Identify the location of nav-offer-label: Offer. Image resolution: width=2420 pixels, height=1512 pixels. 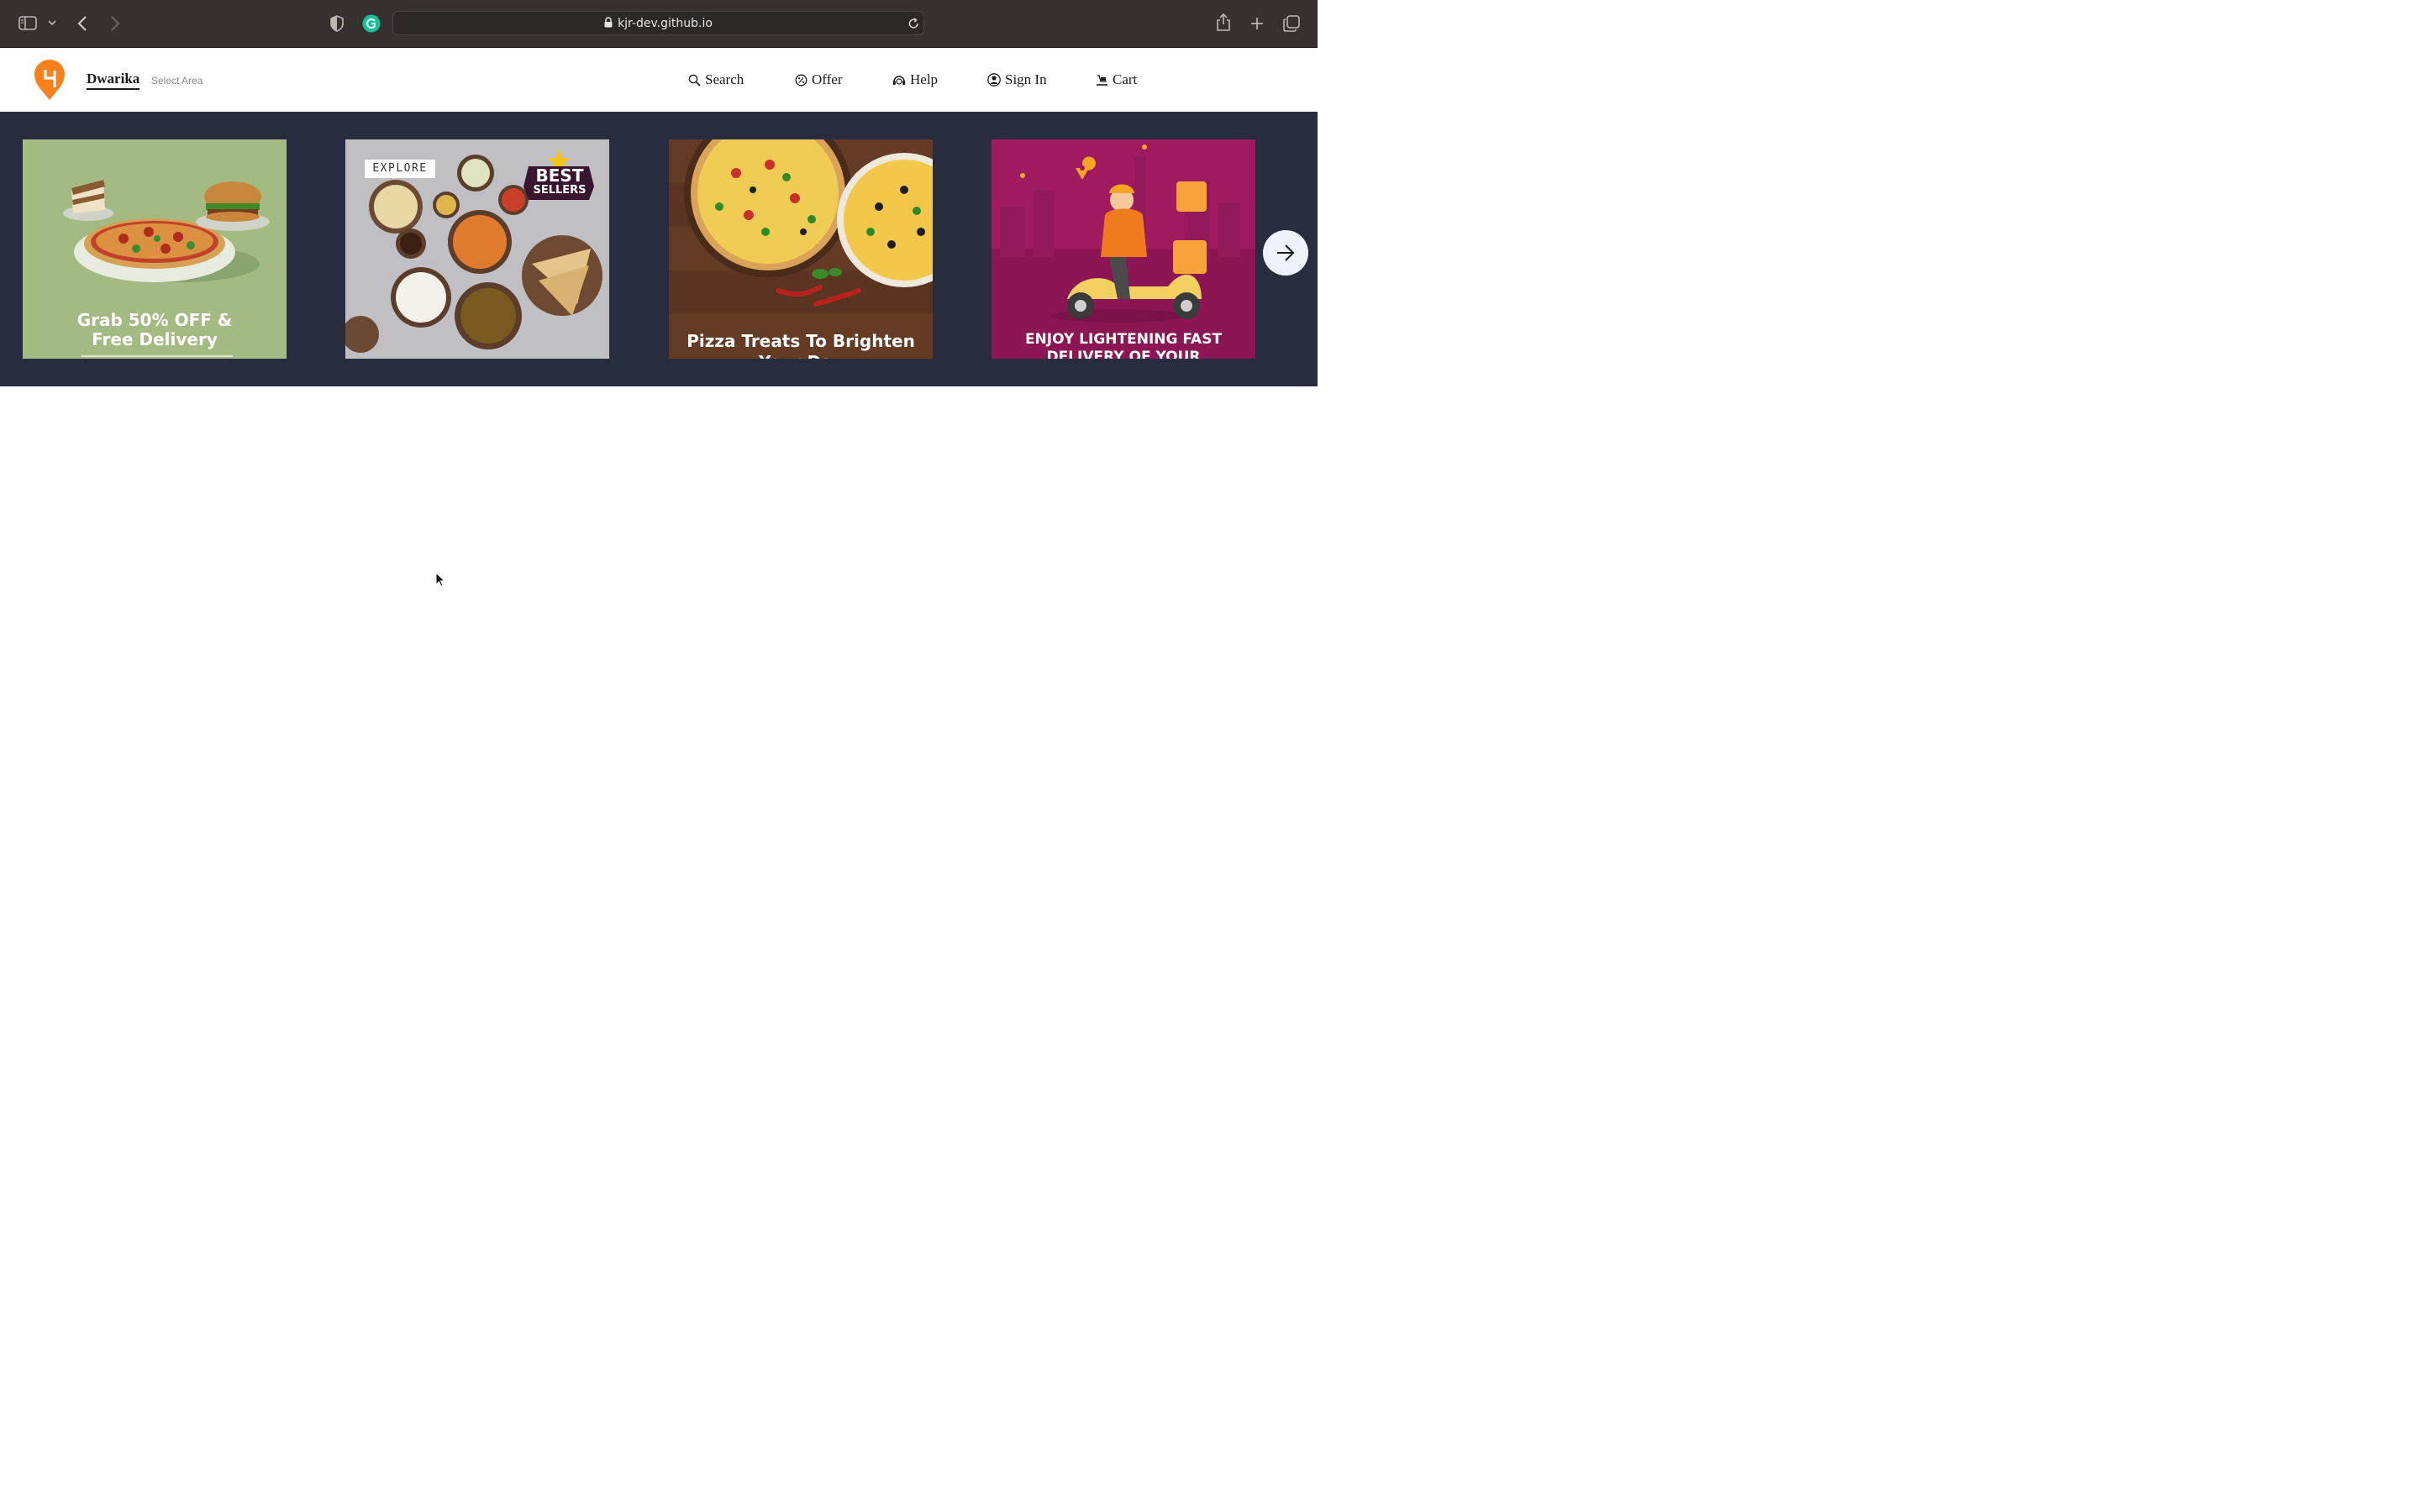
(827, 79).